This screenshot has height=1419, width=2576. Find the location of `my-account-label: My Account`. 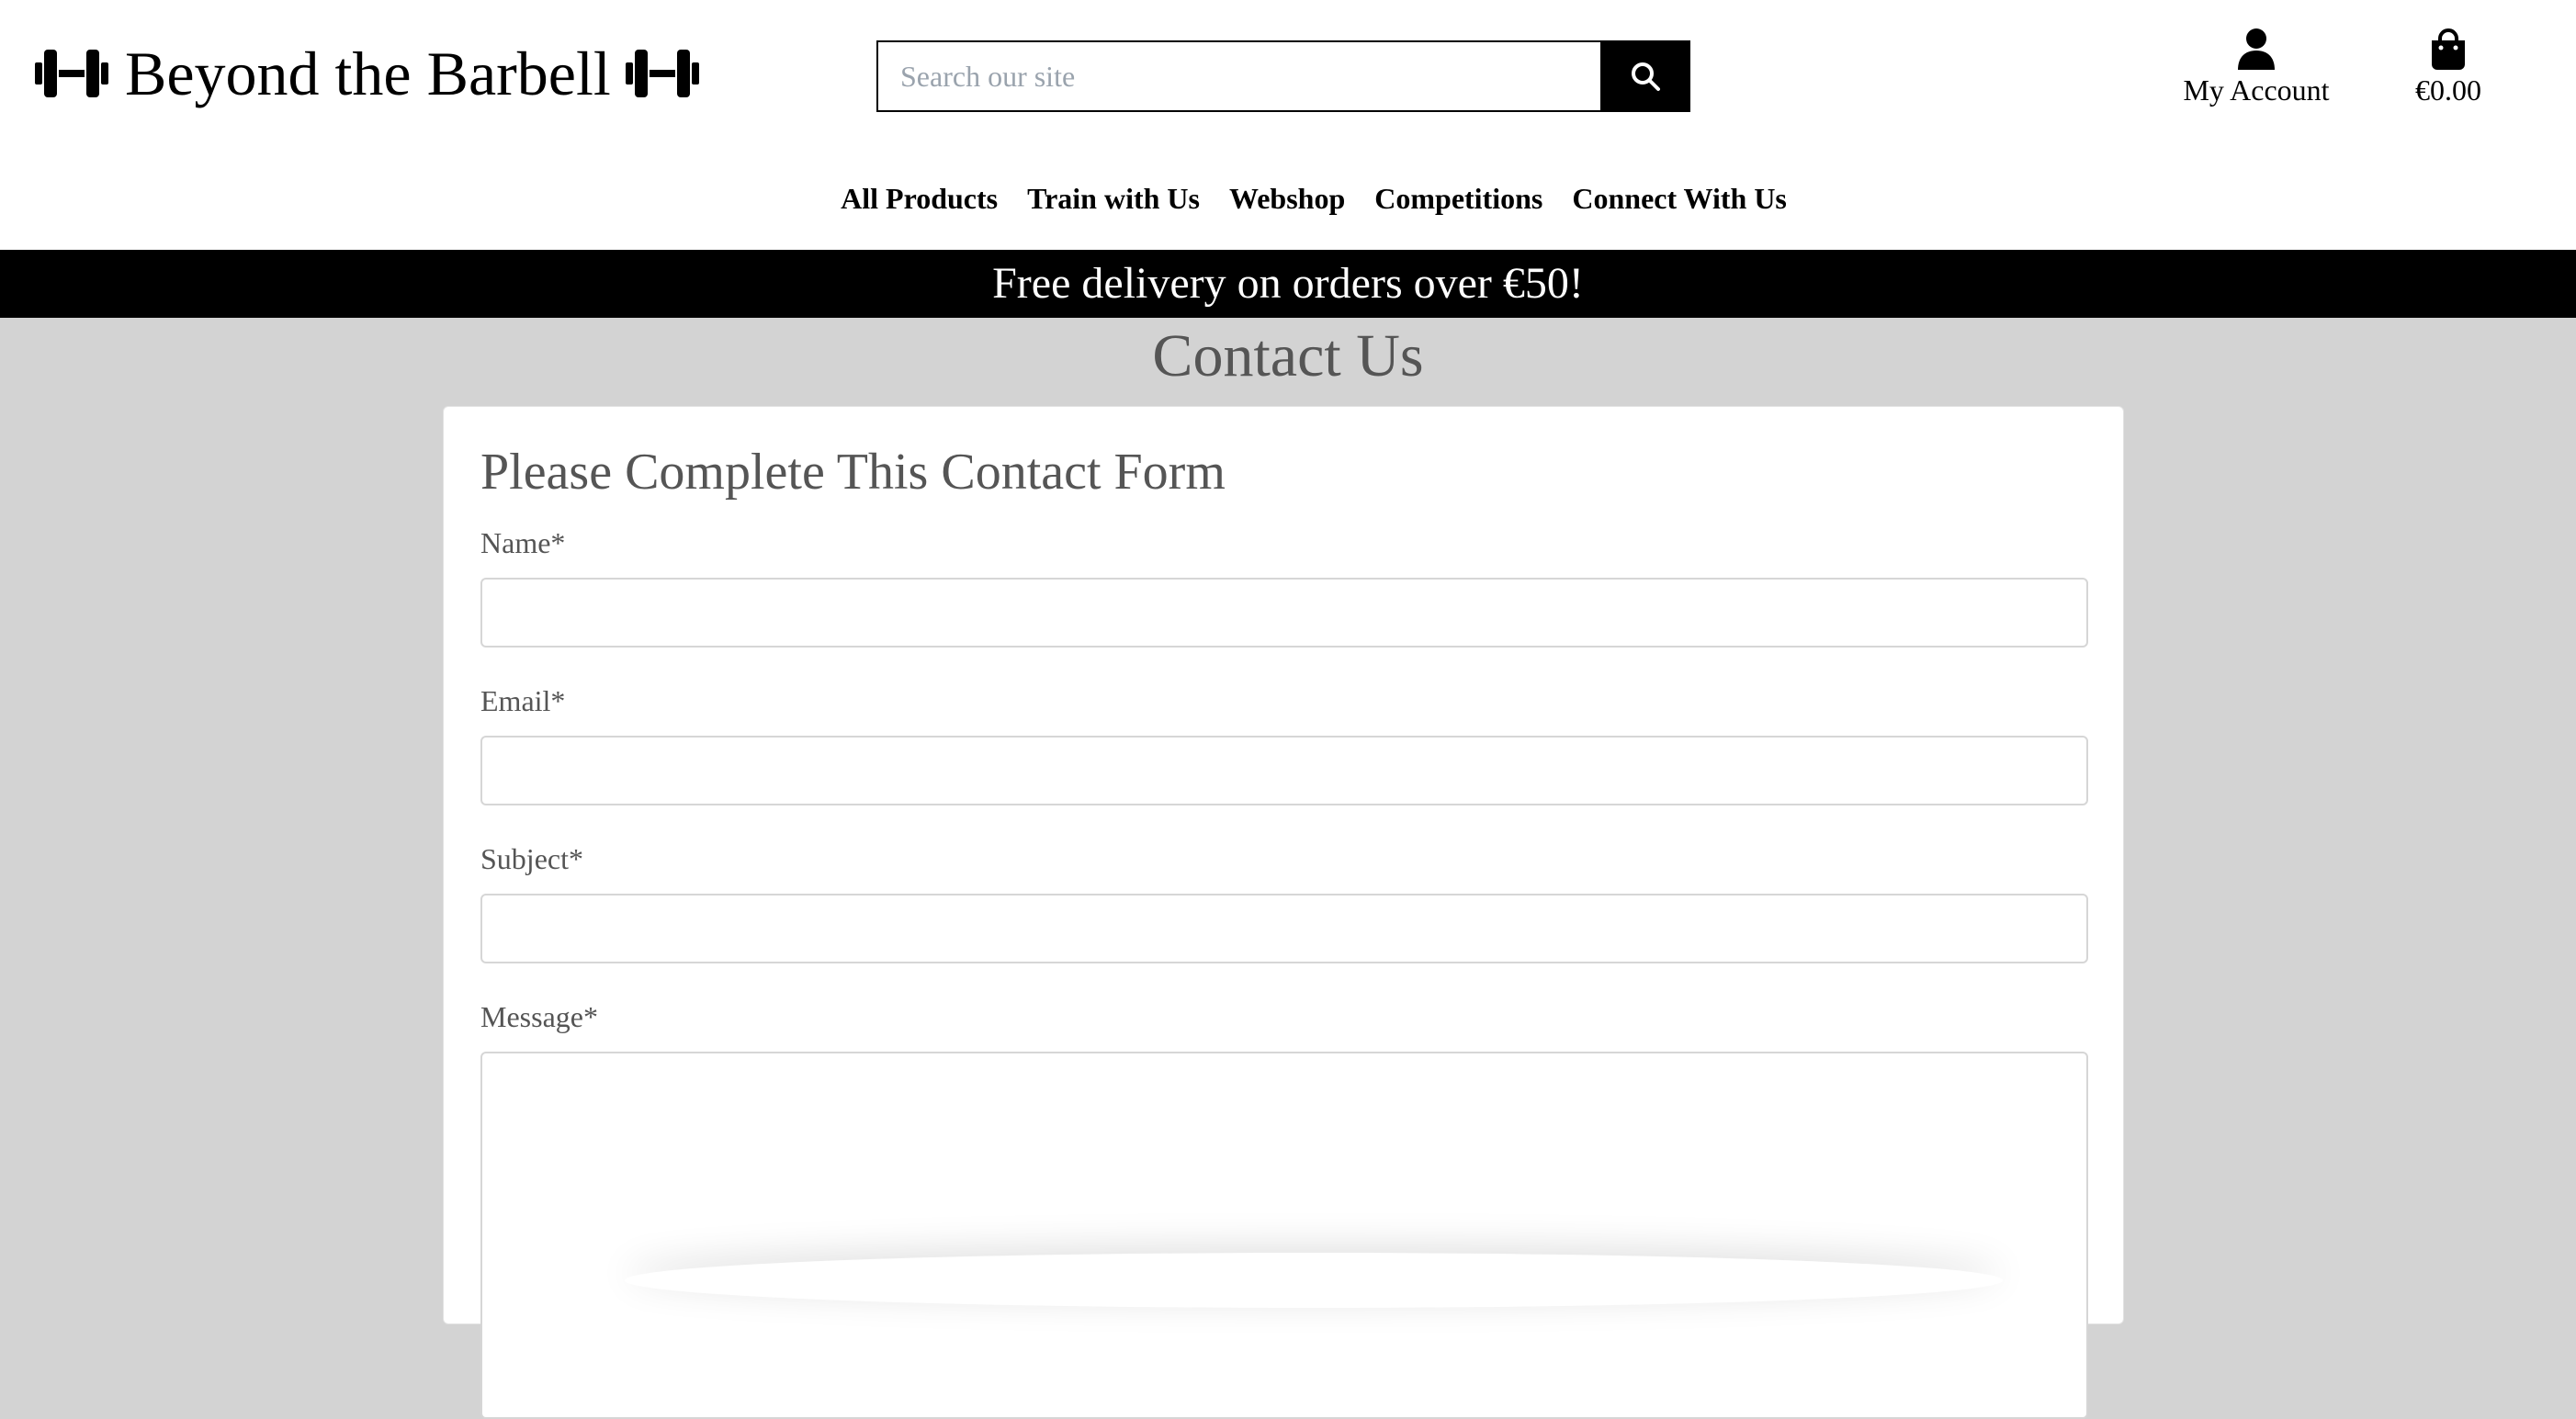

my-account-label: My Account is located at coordinates (2256, 90).